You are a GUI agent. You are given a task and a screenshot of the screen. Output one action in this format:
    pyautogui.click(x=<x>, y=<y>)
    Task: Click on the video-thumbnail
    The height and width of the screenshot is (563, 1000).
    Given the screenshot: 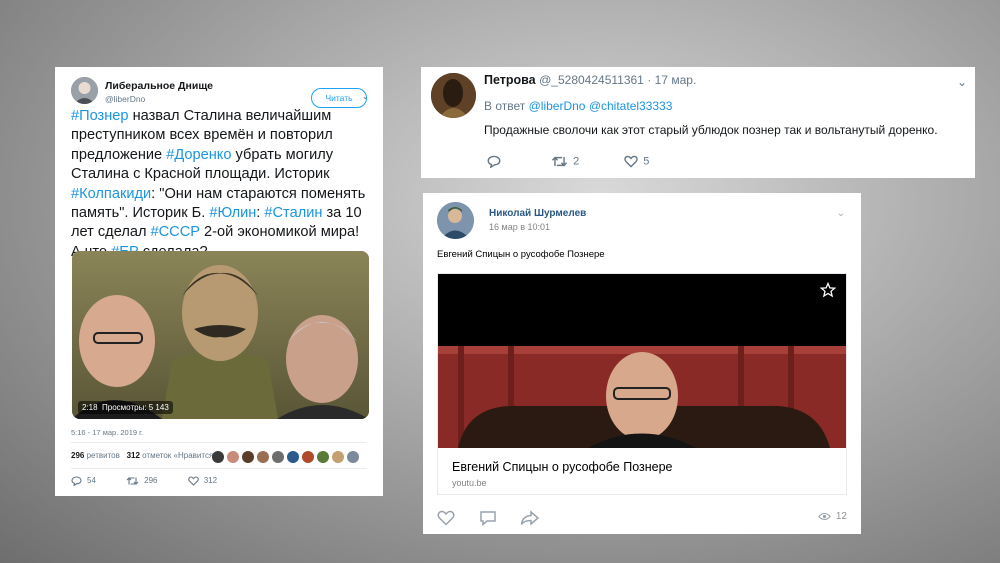 What is the action you would take?
    pyautogui.click(x=220, y=335)
    